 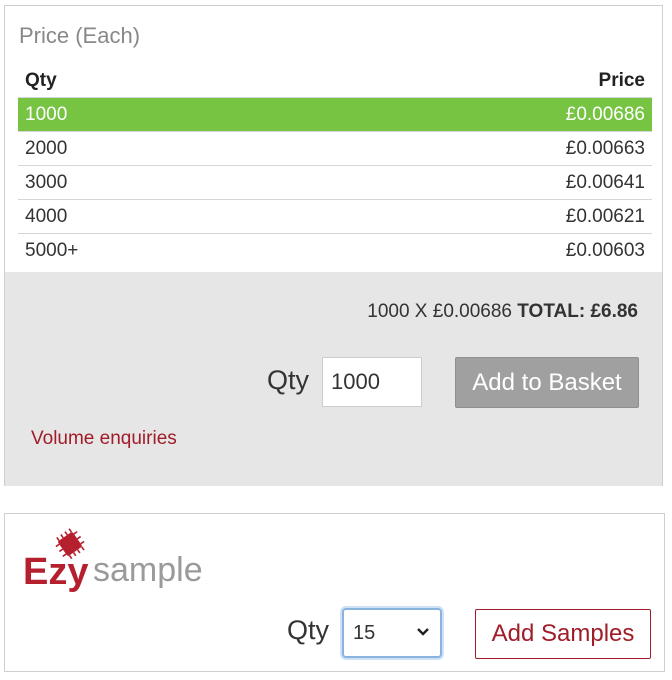 What do you see at coordinates (439, 311) in the screenshot?
I see `total-calculation: 1000 X £0.00686` at bounding box center [439, 311].